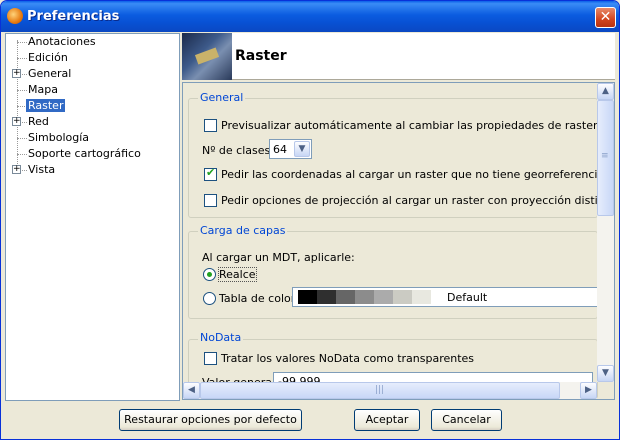  What do you see at coordinates (73, 16) in the screenshot?
I see `window-title: Preferencias` at bounding box center [73, 16].